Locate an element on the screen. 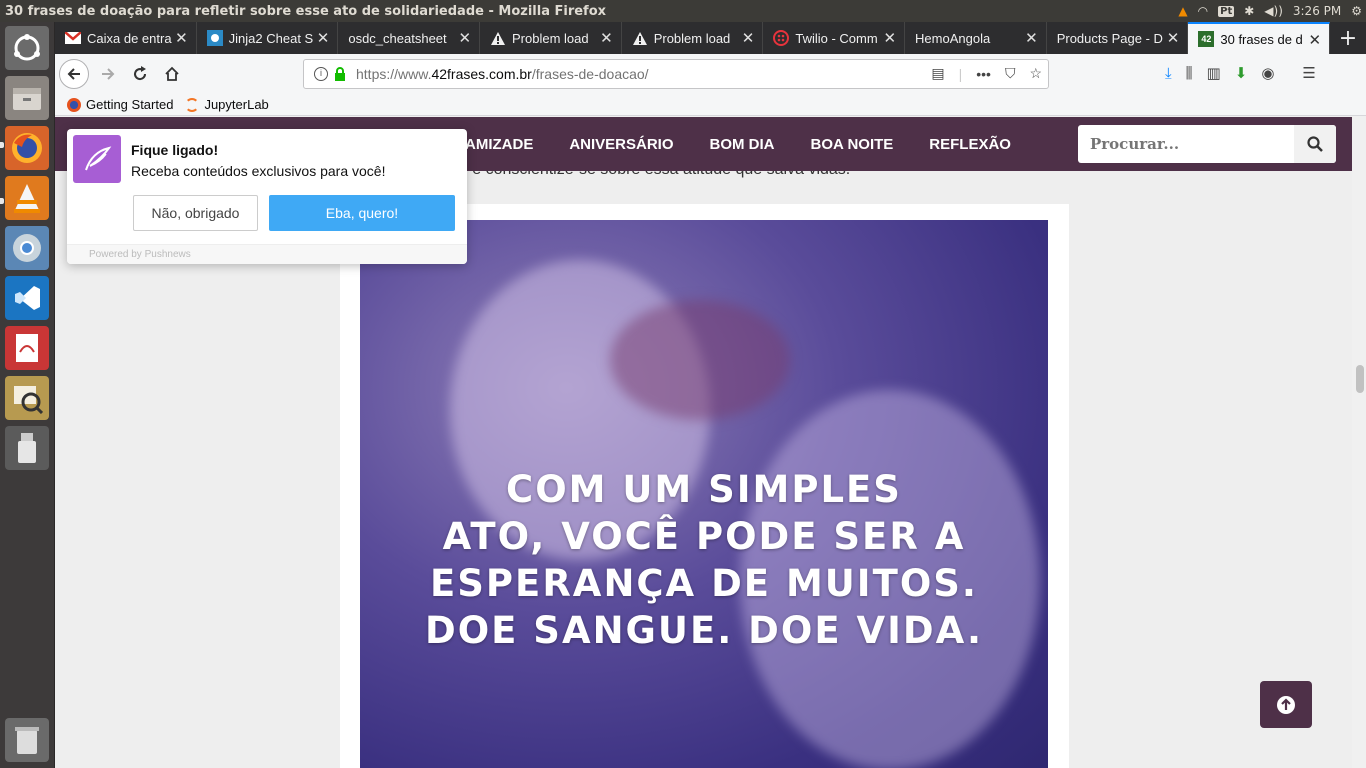  vlc-tray-icon: ▲ is located at coordinates (1182, 11).